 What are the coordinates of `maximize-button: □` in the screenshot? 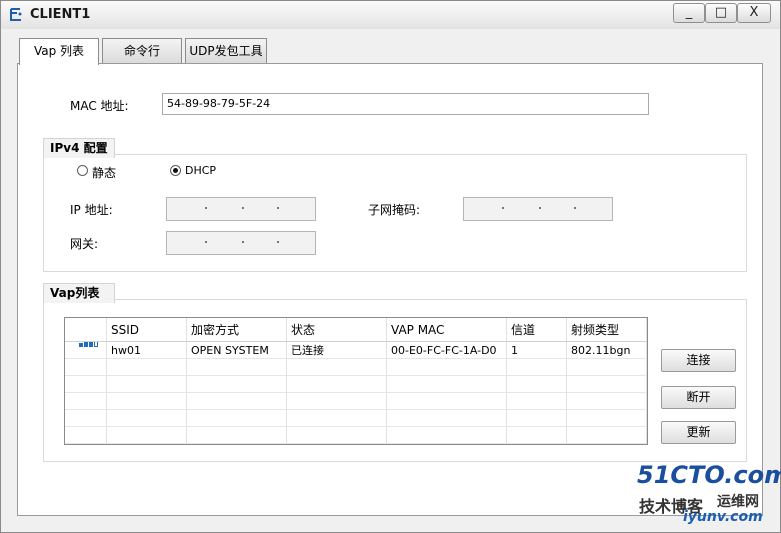 It's located at (721, 13).